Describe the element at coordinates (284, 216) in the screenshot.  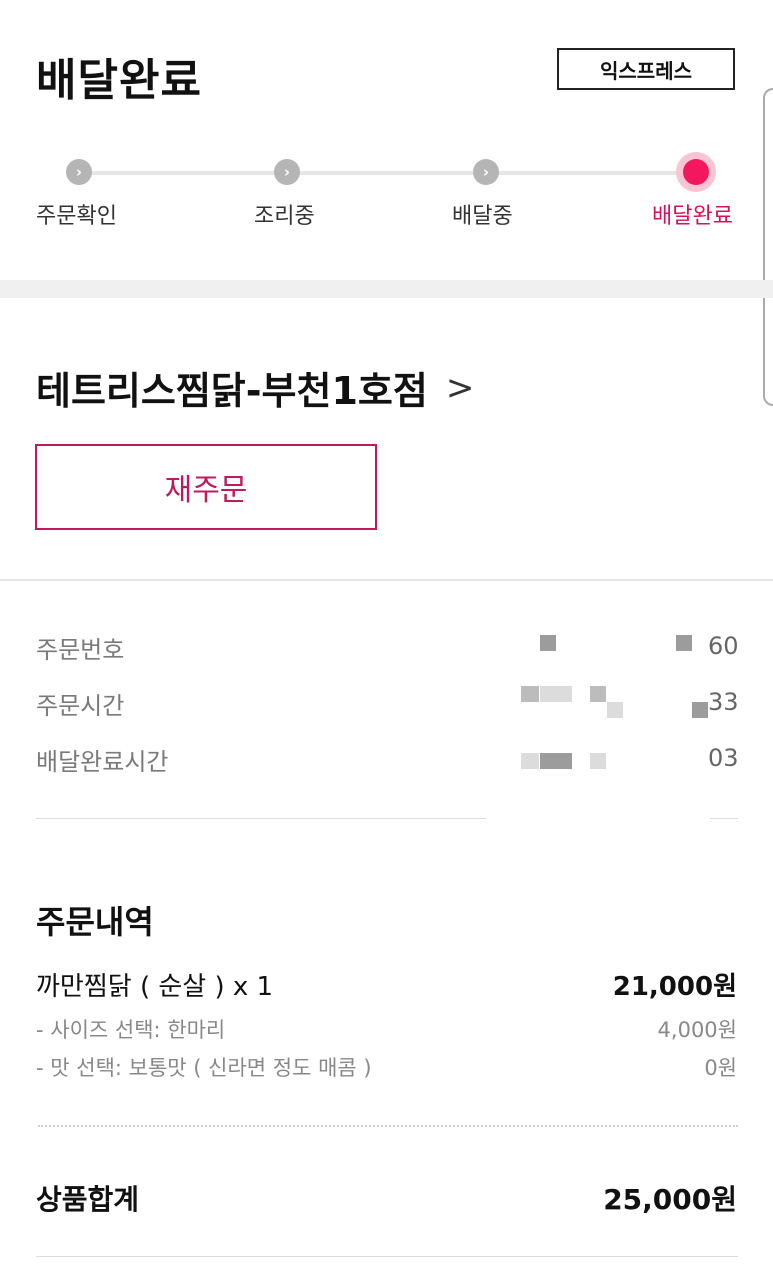
I see `step-label-cooking: 조리중` at that location.